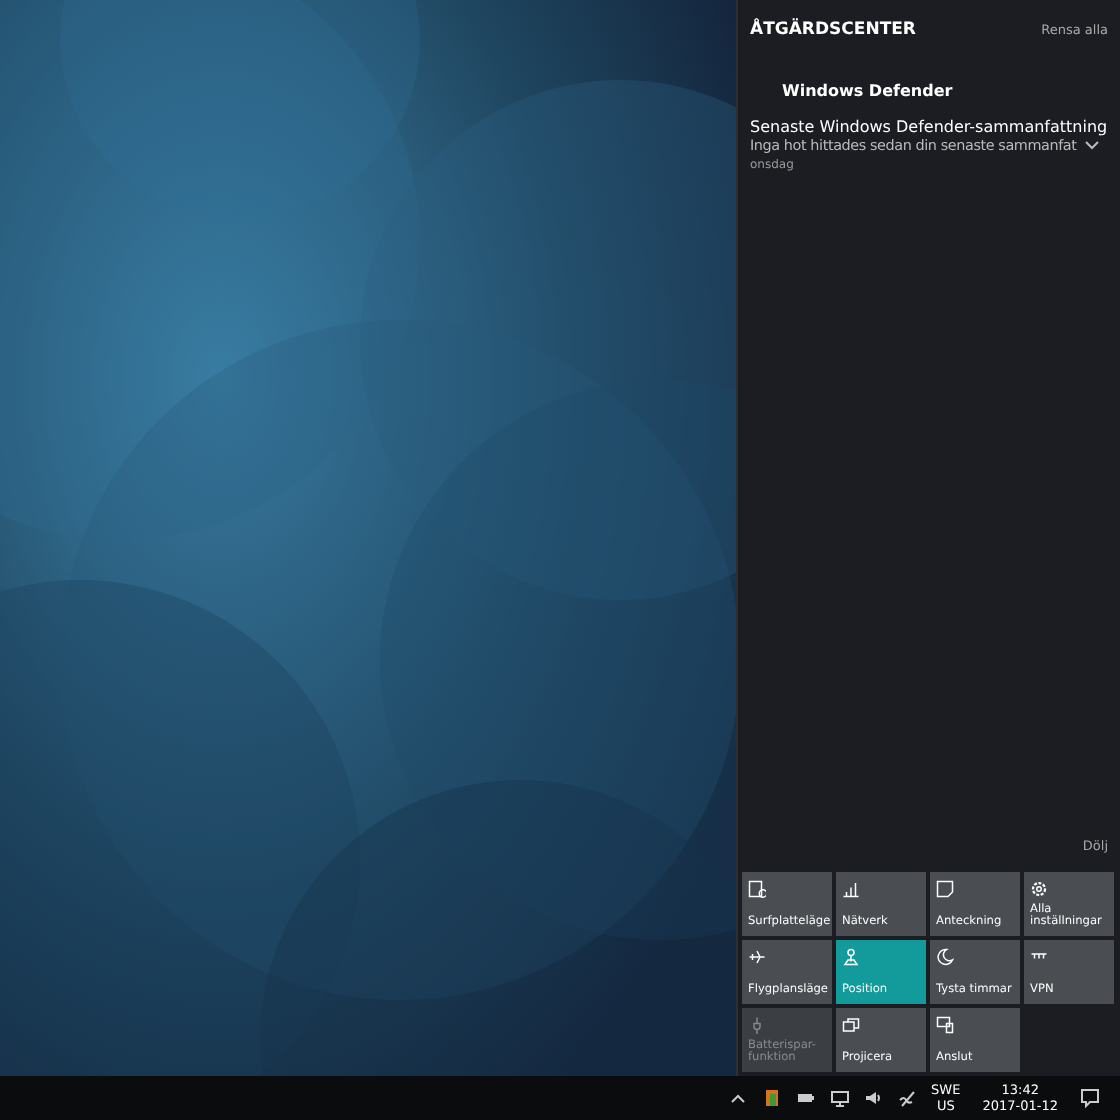 The height and width of the screenshot is (1120, 1120). Describe the element at coordinates (833, 30) in the screenshot. I see `panel-title: ÅTGÄRDSCENTER` at that location.